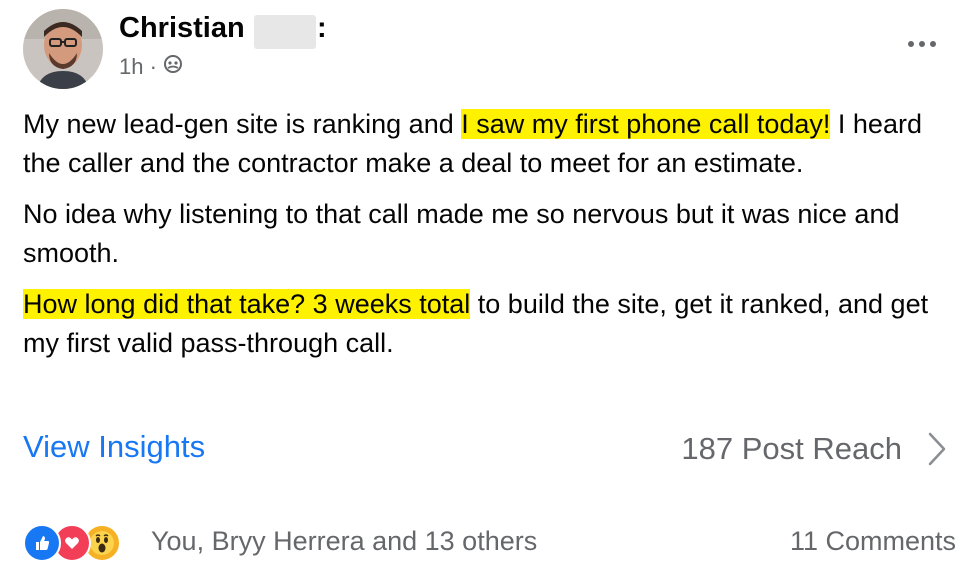 The width and height of the screenshot is (972, 572). What do you see at coordinates (173, 67) in the screenshot?
I see `friends-icon` at bounding box center [173, 67].